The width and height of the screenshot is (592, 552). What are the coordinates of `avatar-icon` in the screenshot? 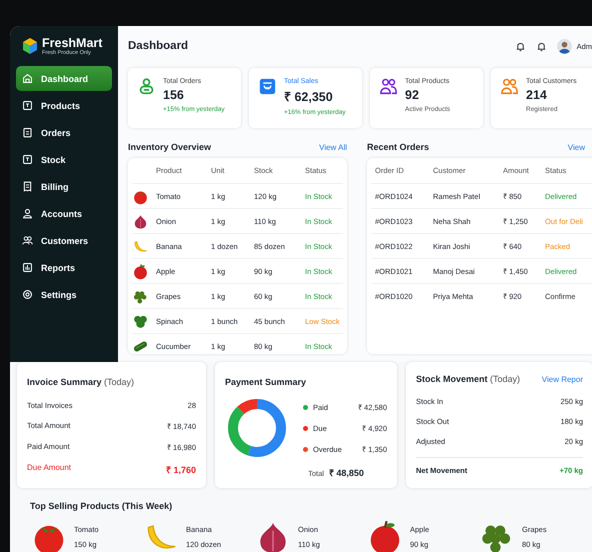 It's located at (564, 46).